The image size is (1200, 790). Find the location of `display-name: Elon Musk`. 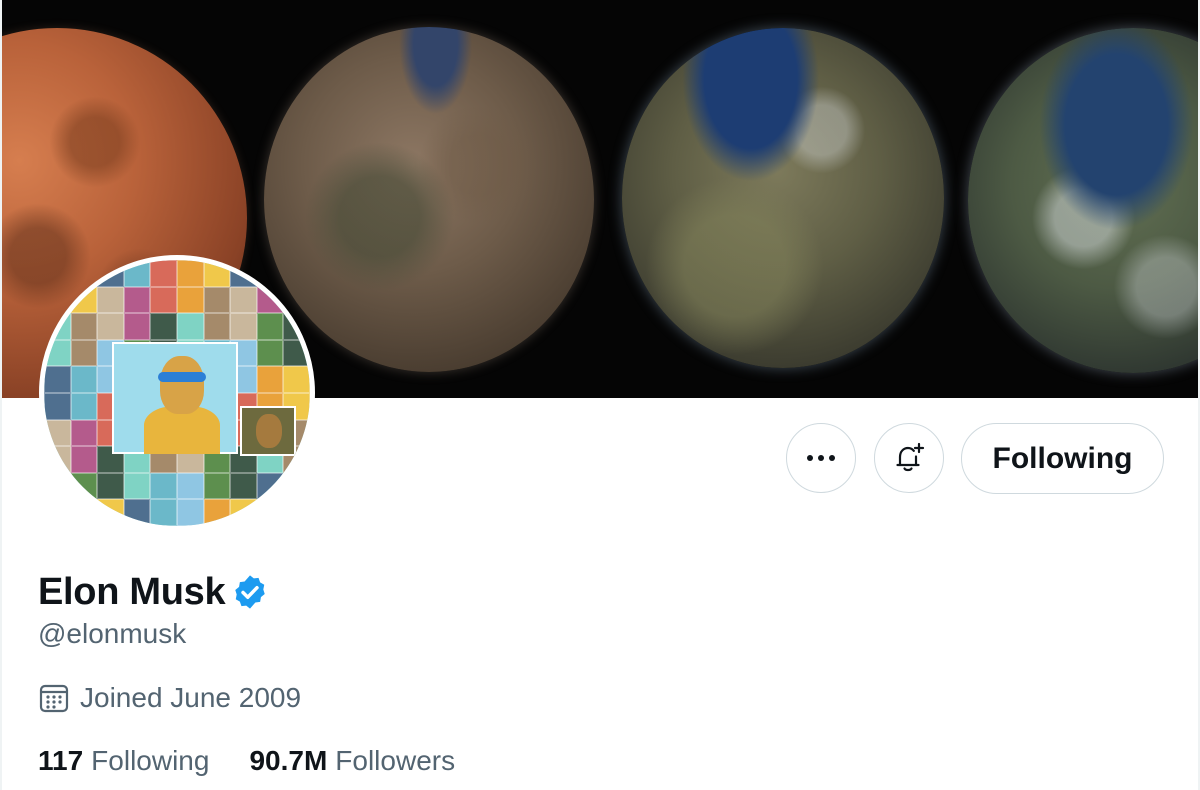

display-name: Elon Musk is located at coordinates (132, 591).